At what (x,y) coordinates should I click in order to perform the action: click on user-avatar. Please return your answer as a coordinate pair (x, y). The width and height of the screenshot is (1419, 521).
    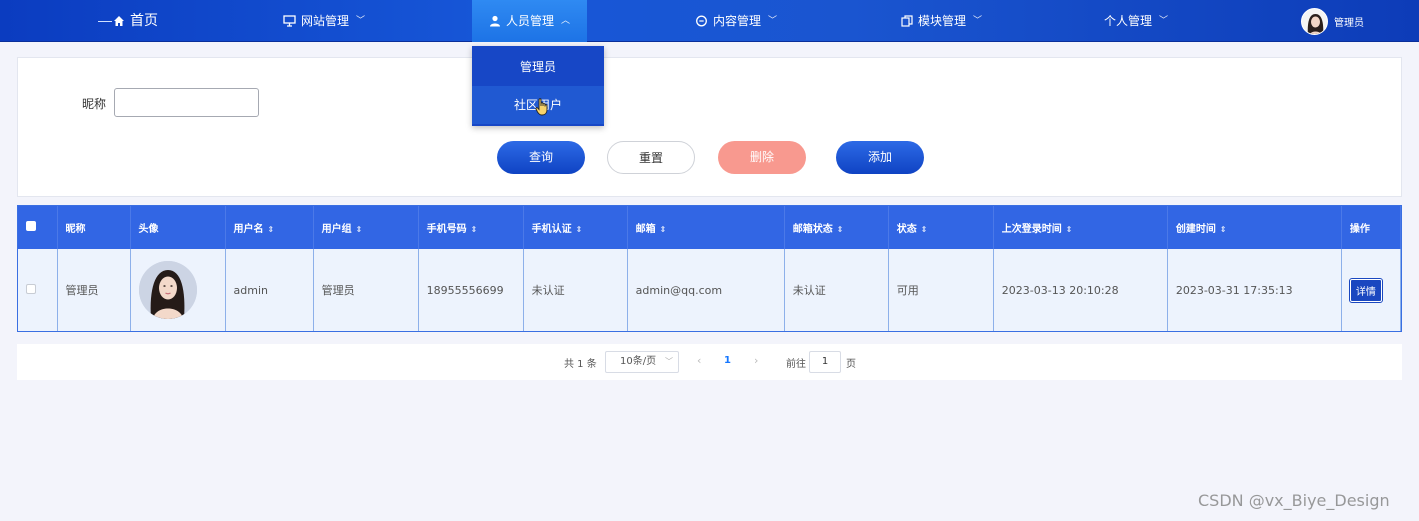
    Looking at the image, I should click on (1314, 21).